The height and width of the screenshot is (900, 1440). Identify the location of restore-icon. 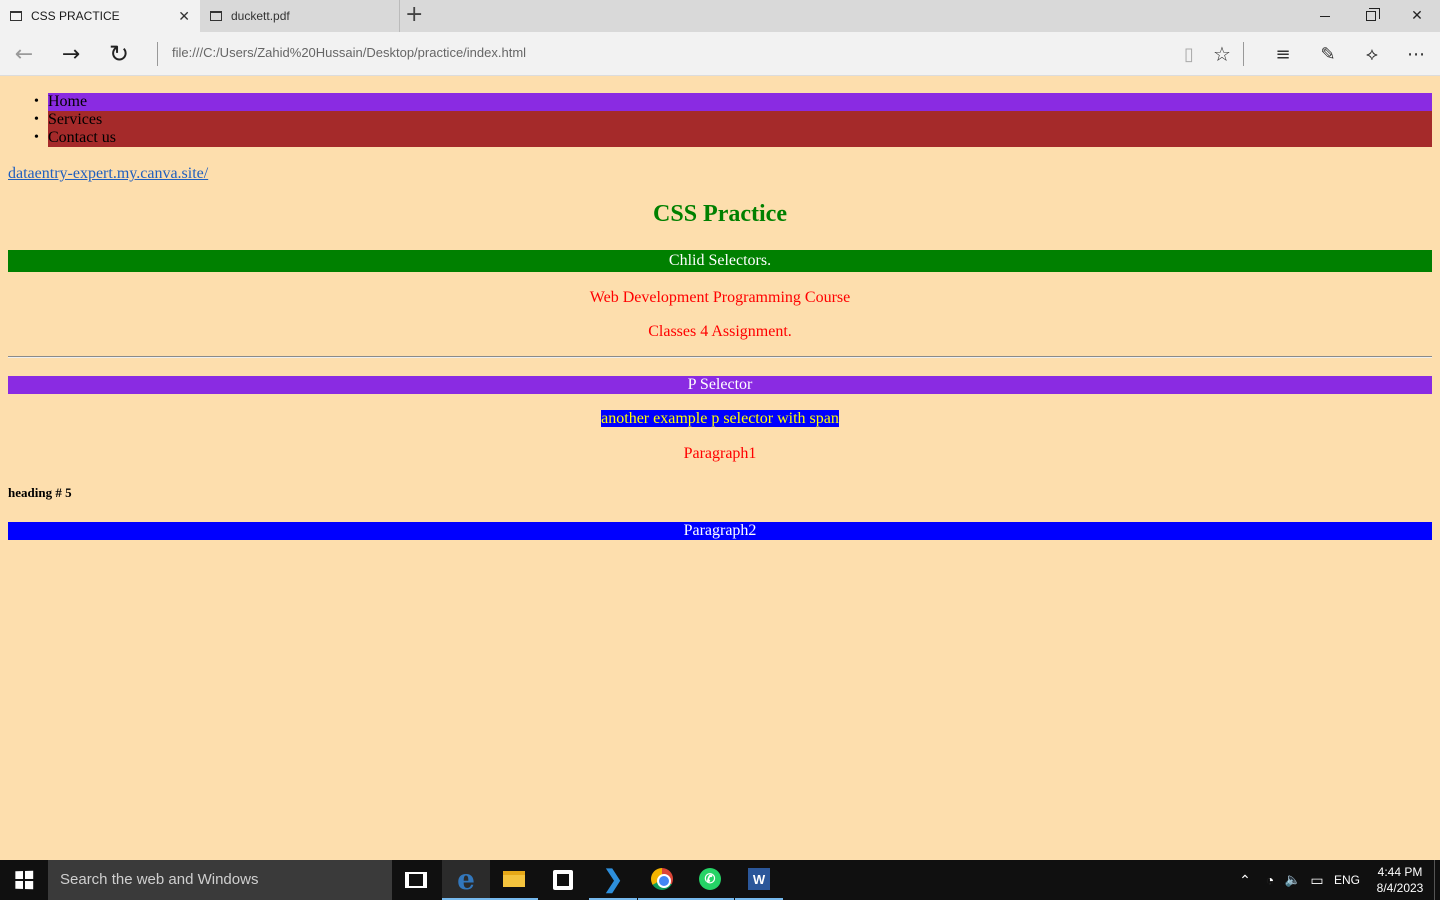
(1371, 16).